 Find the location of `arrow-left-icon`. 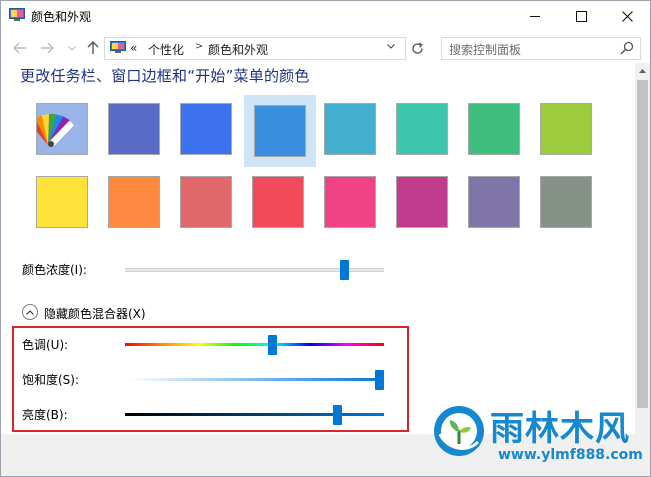

arrow-left-icon is located at coordinates (19, 48).